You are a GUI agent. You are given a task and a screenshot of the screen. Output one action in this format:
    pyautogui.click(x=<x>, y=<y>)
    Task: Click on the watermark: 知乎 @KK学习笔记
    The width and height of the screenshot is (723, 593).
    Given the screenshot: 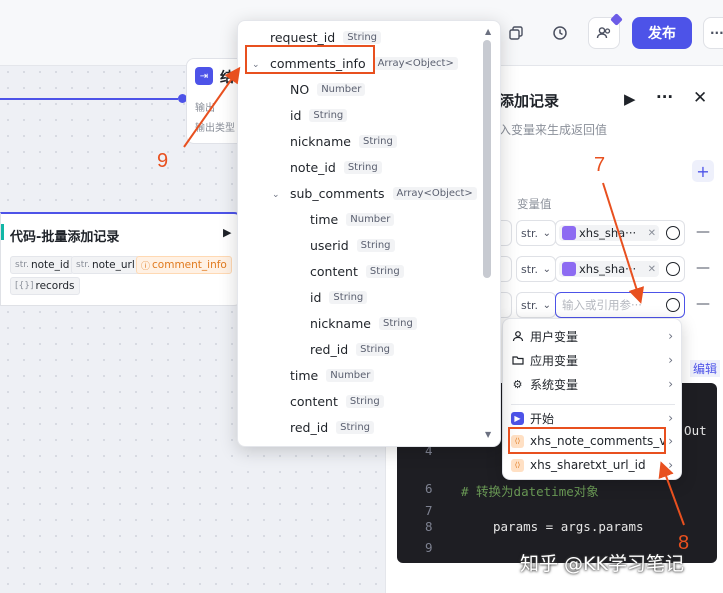 What is the action you would take?
    pyautogui.click(x=602, y=564)
    